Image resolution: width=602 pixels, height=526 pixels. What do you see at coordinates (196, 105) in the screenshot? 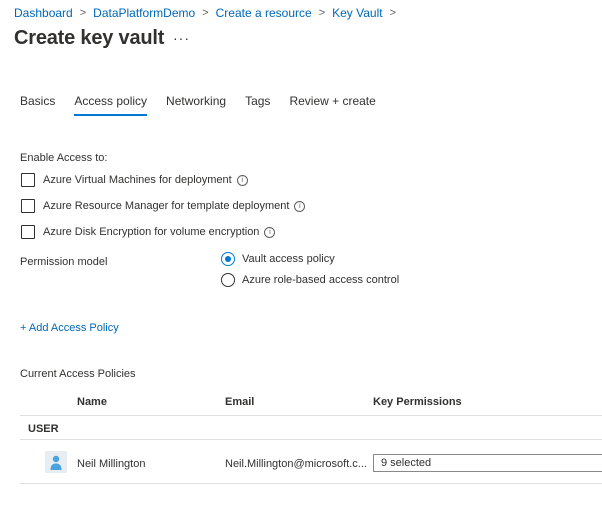
I see `tab-networking: Networking` at bounding box center [196, 105].